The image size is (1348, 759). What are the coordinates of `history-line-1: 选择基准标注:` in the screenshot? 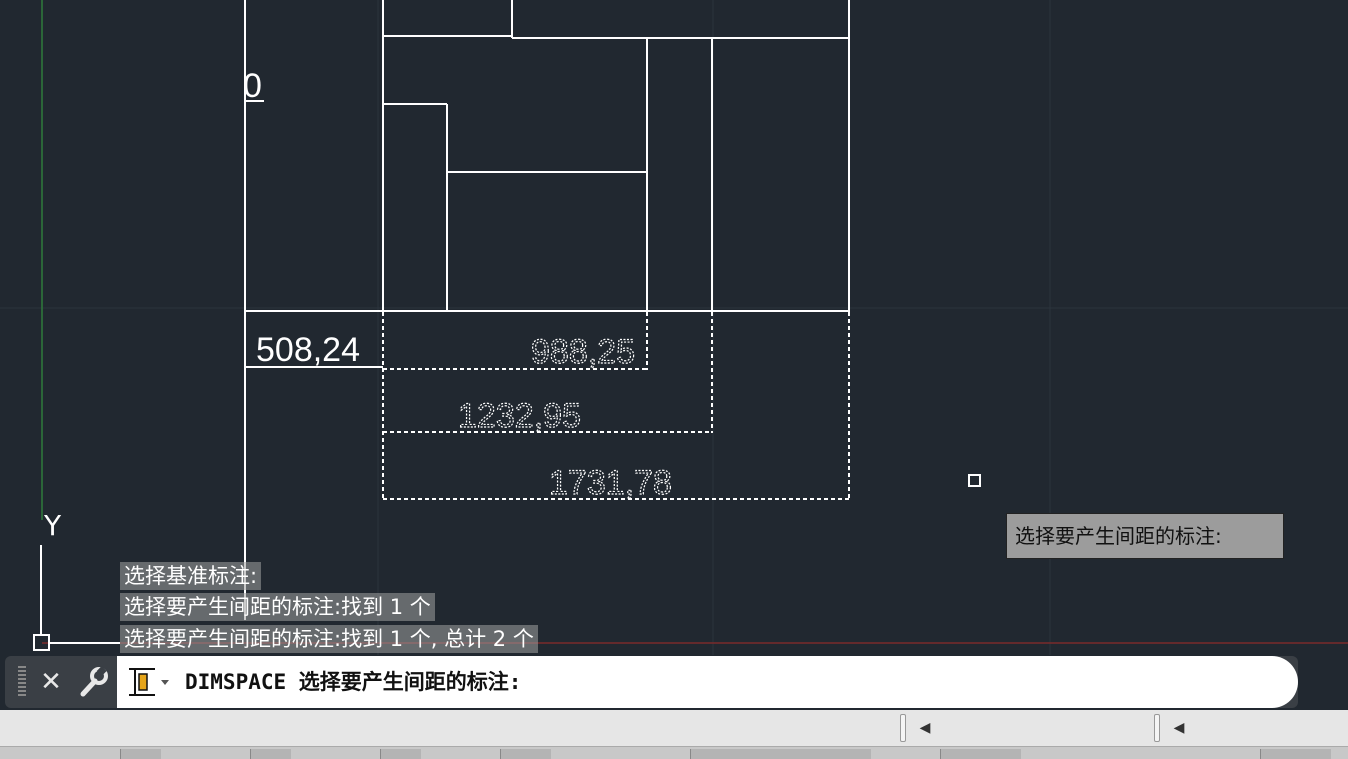 It's located at (191, 576).